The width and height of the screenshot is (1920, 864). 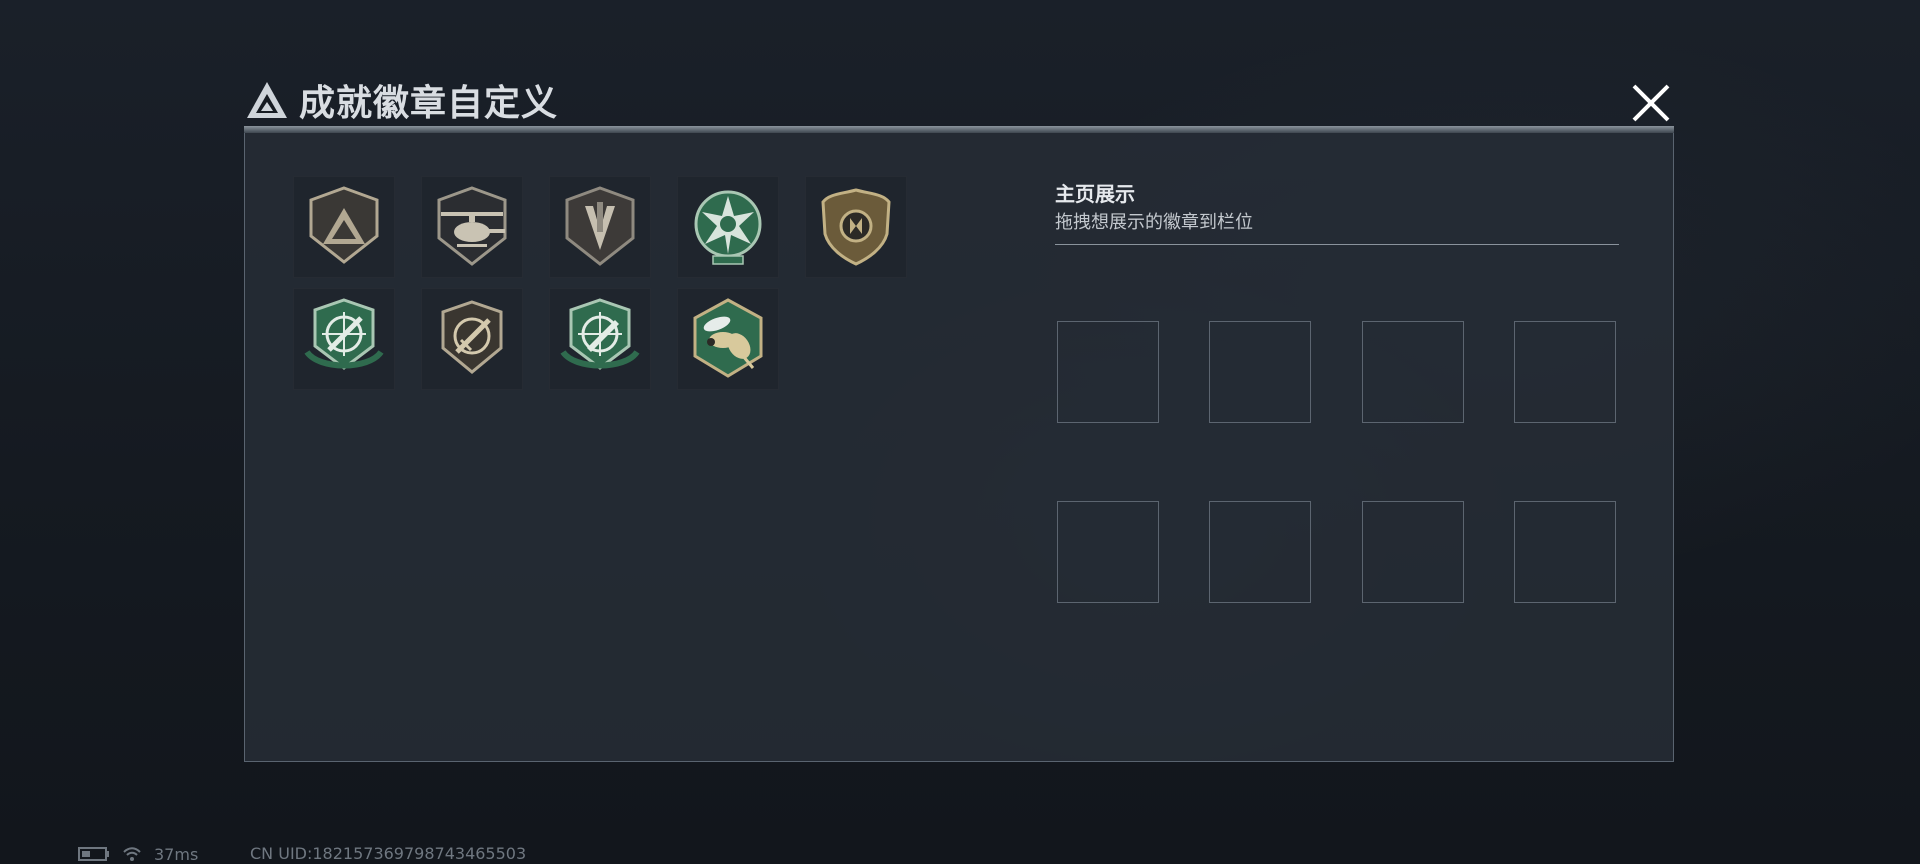 What do you see at coordinates (429, 103) in the screenshot?
I see `dialog-title: 成就徽章自定义` at bounding box center [429, 103].